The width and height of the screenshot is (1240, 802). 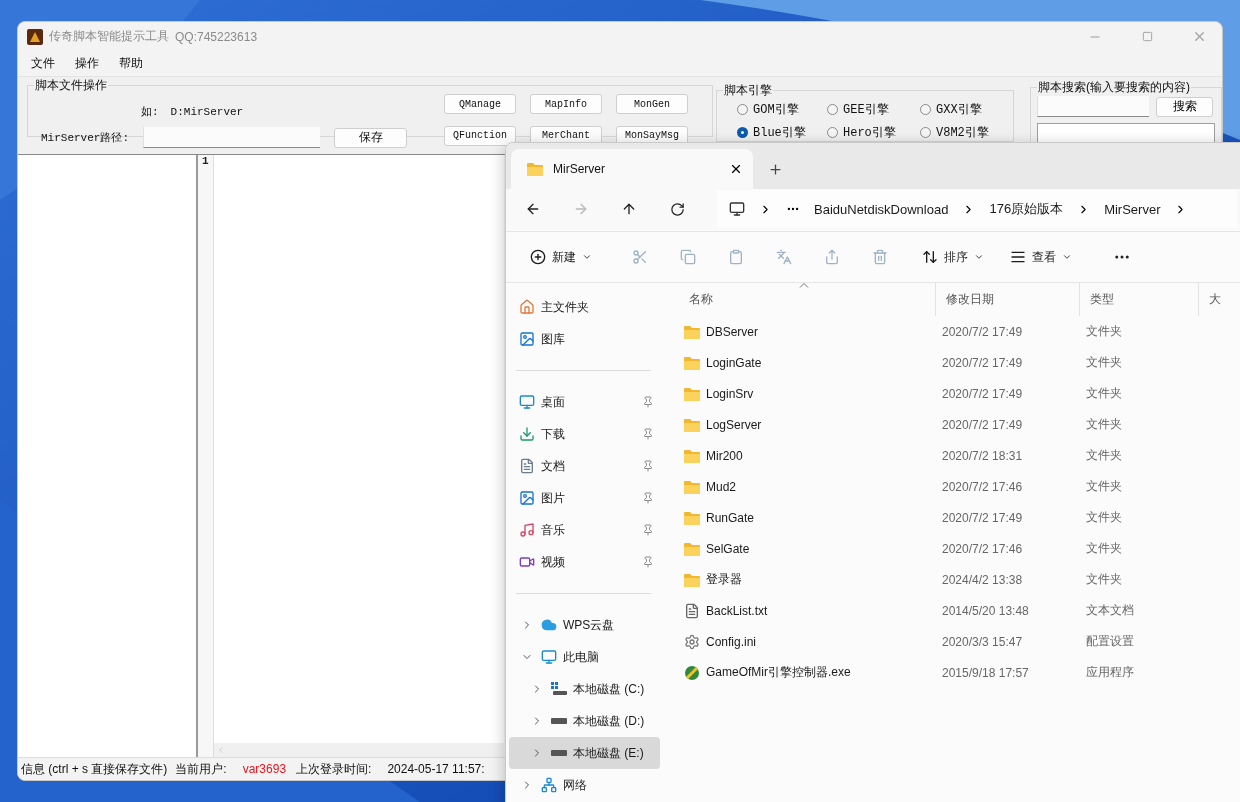 What do you see at coordinates (728, 548) in the screenshot?
I see `file-name: SelGate` at bounding box center [728, 548].